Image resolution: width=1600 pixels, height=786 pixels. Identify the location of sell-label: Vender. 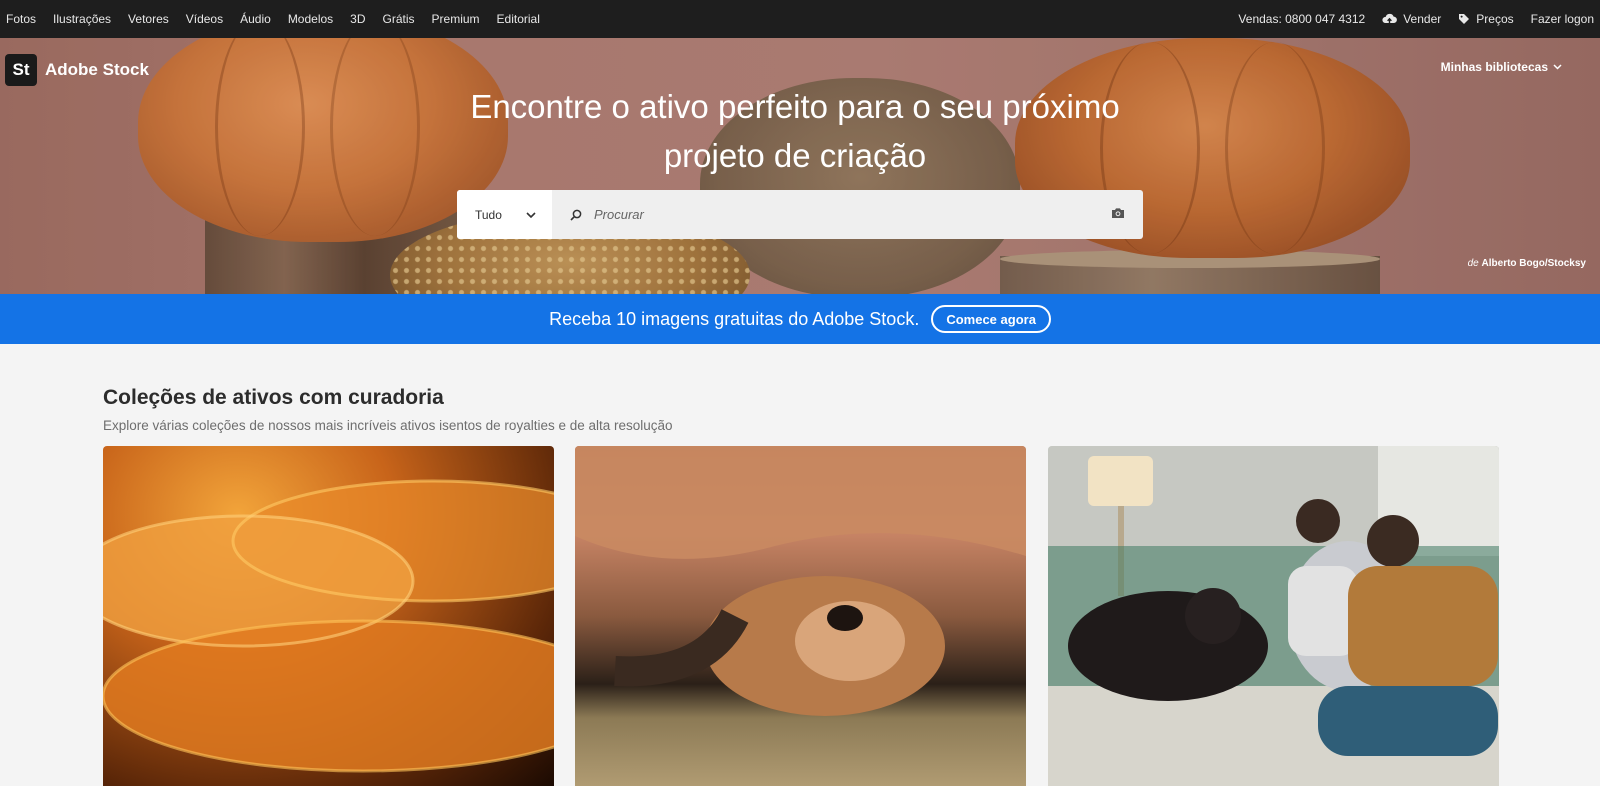
(1422, 19).